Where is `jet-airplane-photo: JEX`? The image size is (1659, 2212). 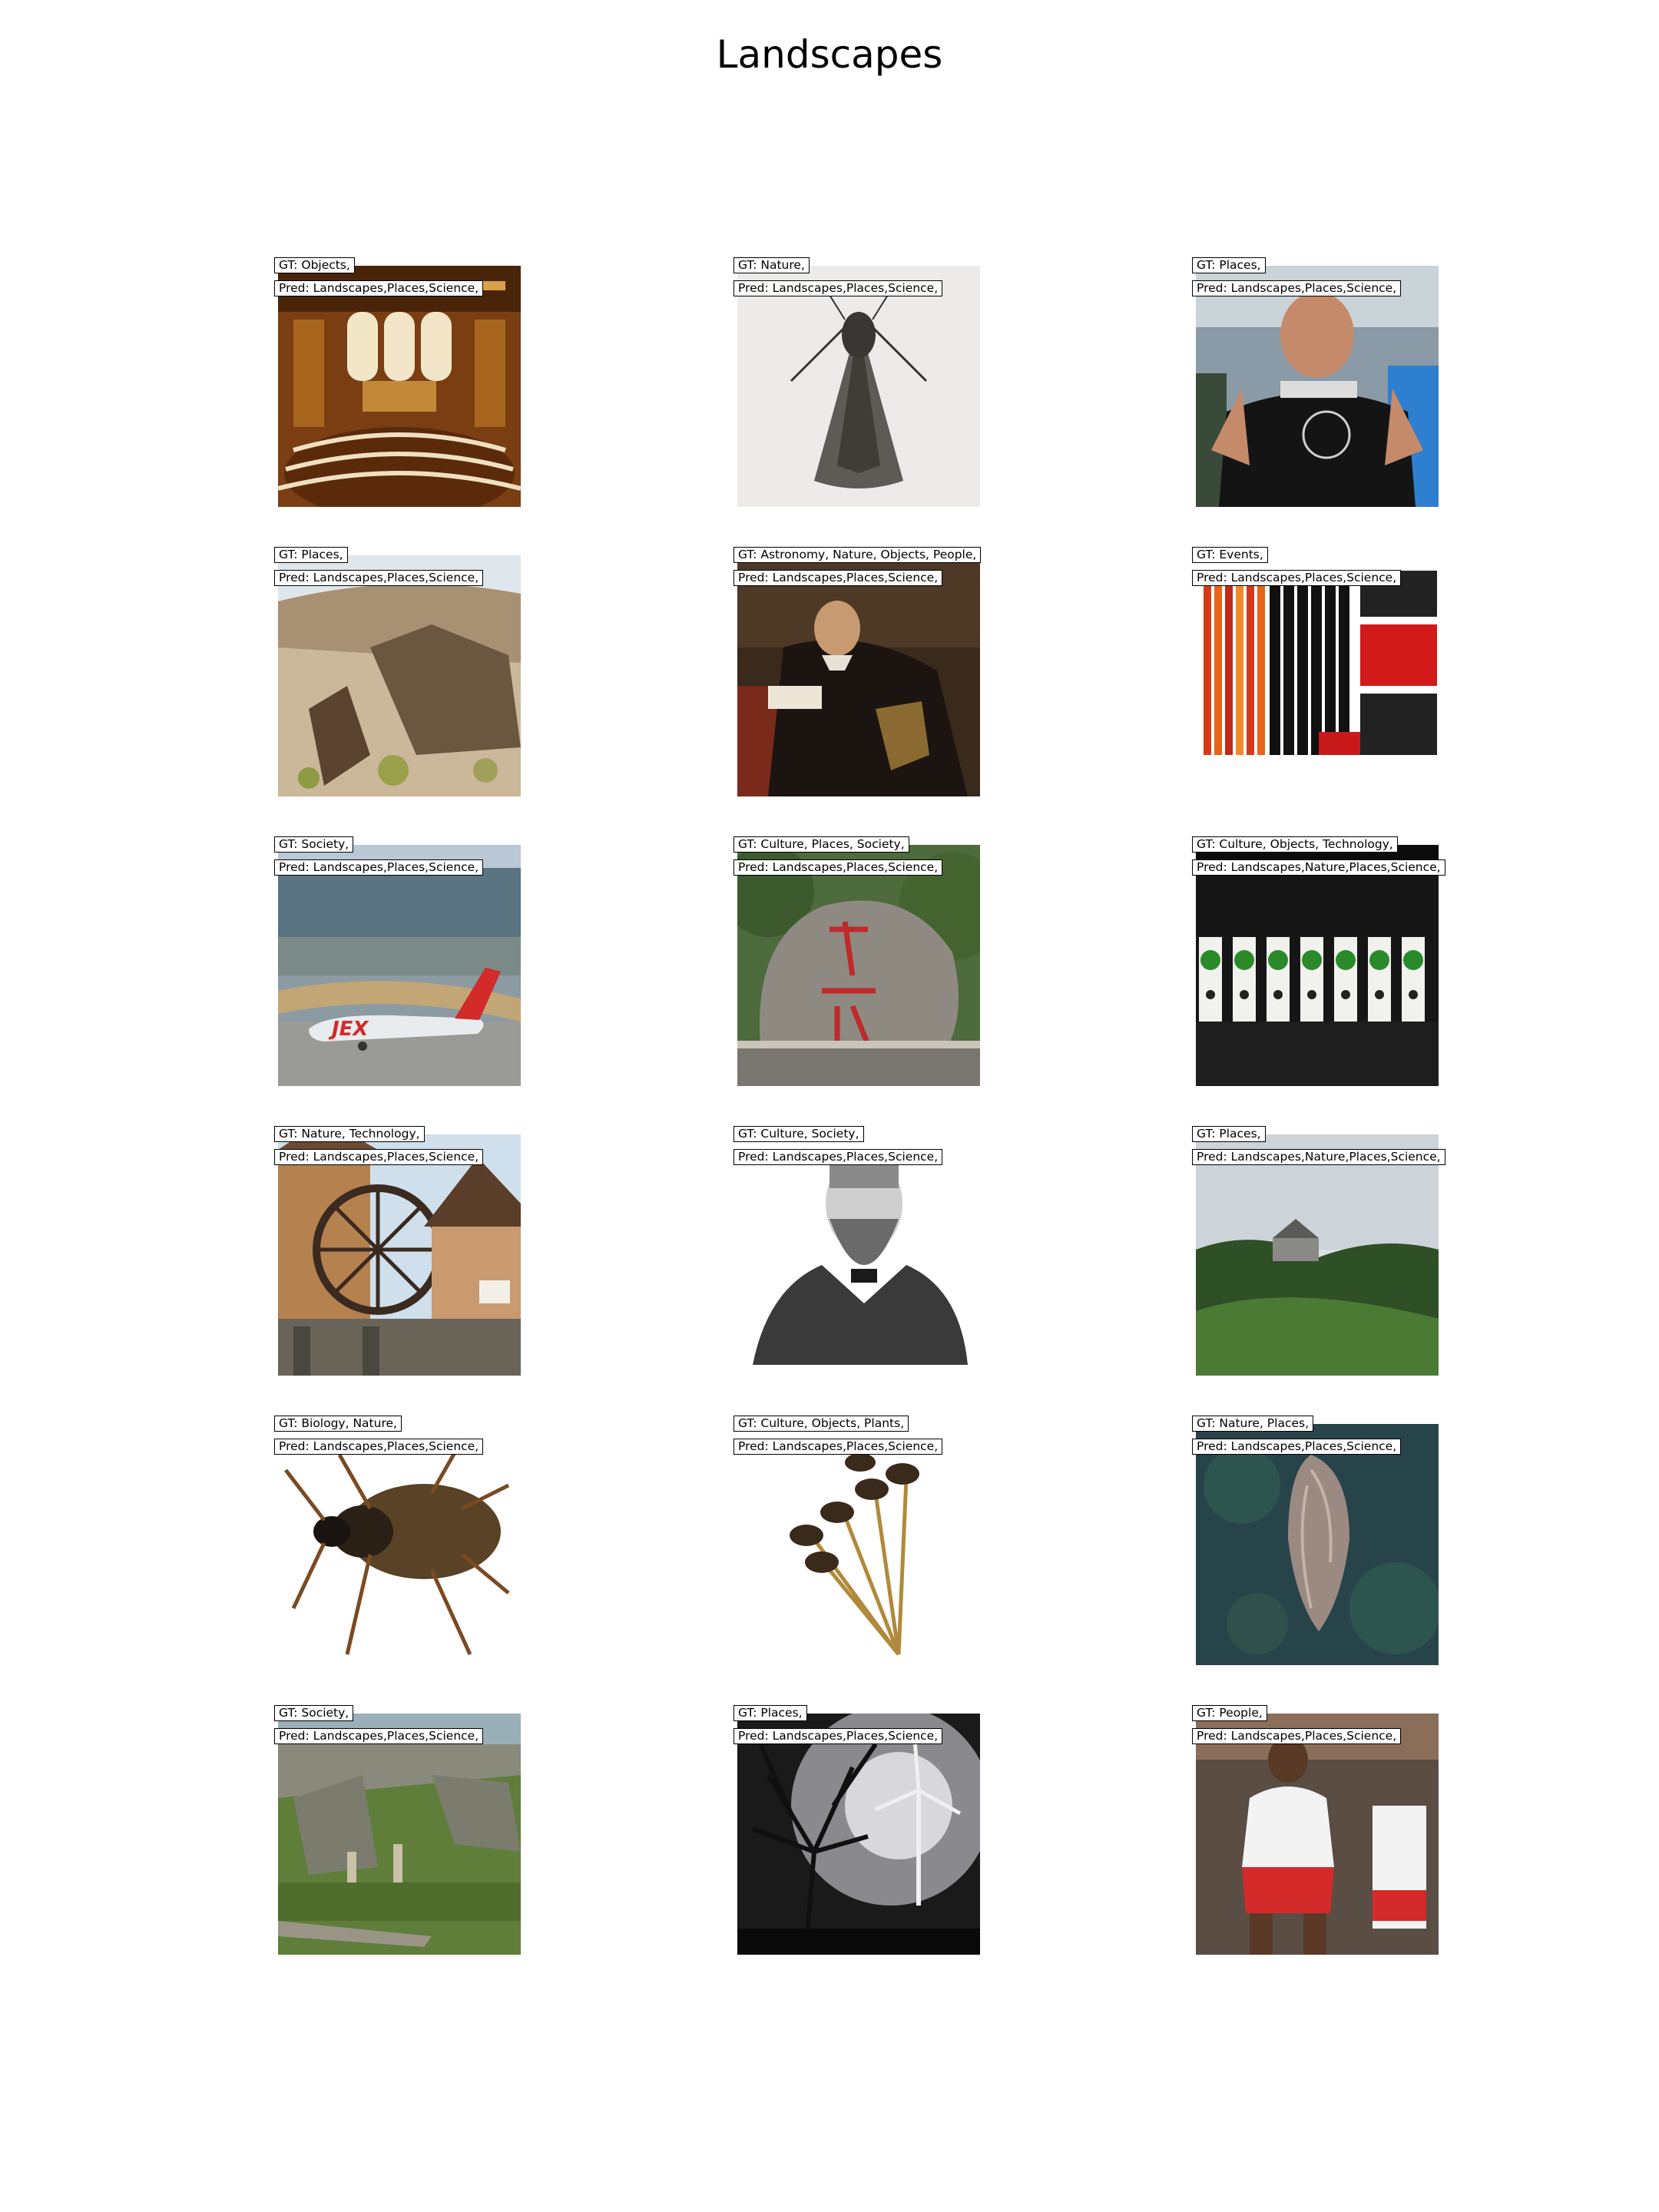 jet-airplane-photo: JEX is located at coordinates (399, 966).